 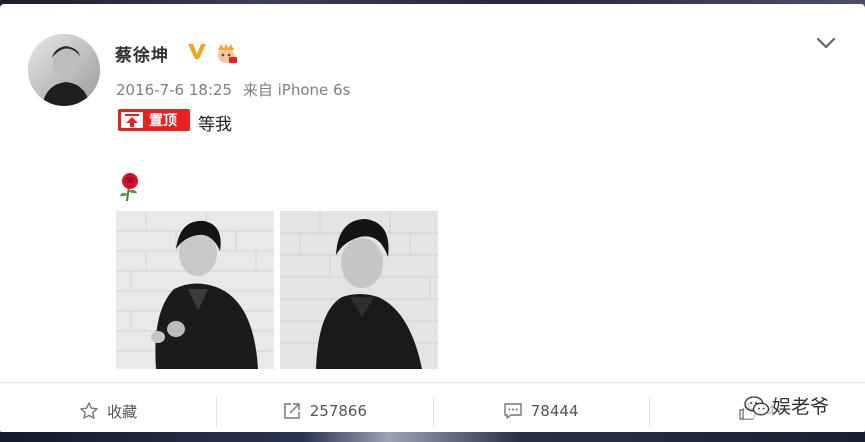 What do you see at coordinates (89, 410) in the screenshot?
I see `star-icon` at bounding box center [89, 410].